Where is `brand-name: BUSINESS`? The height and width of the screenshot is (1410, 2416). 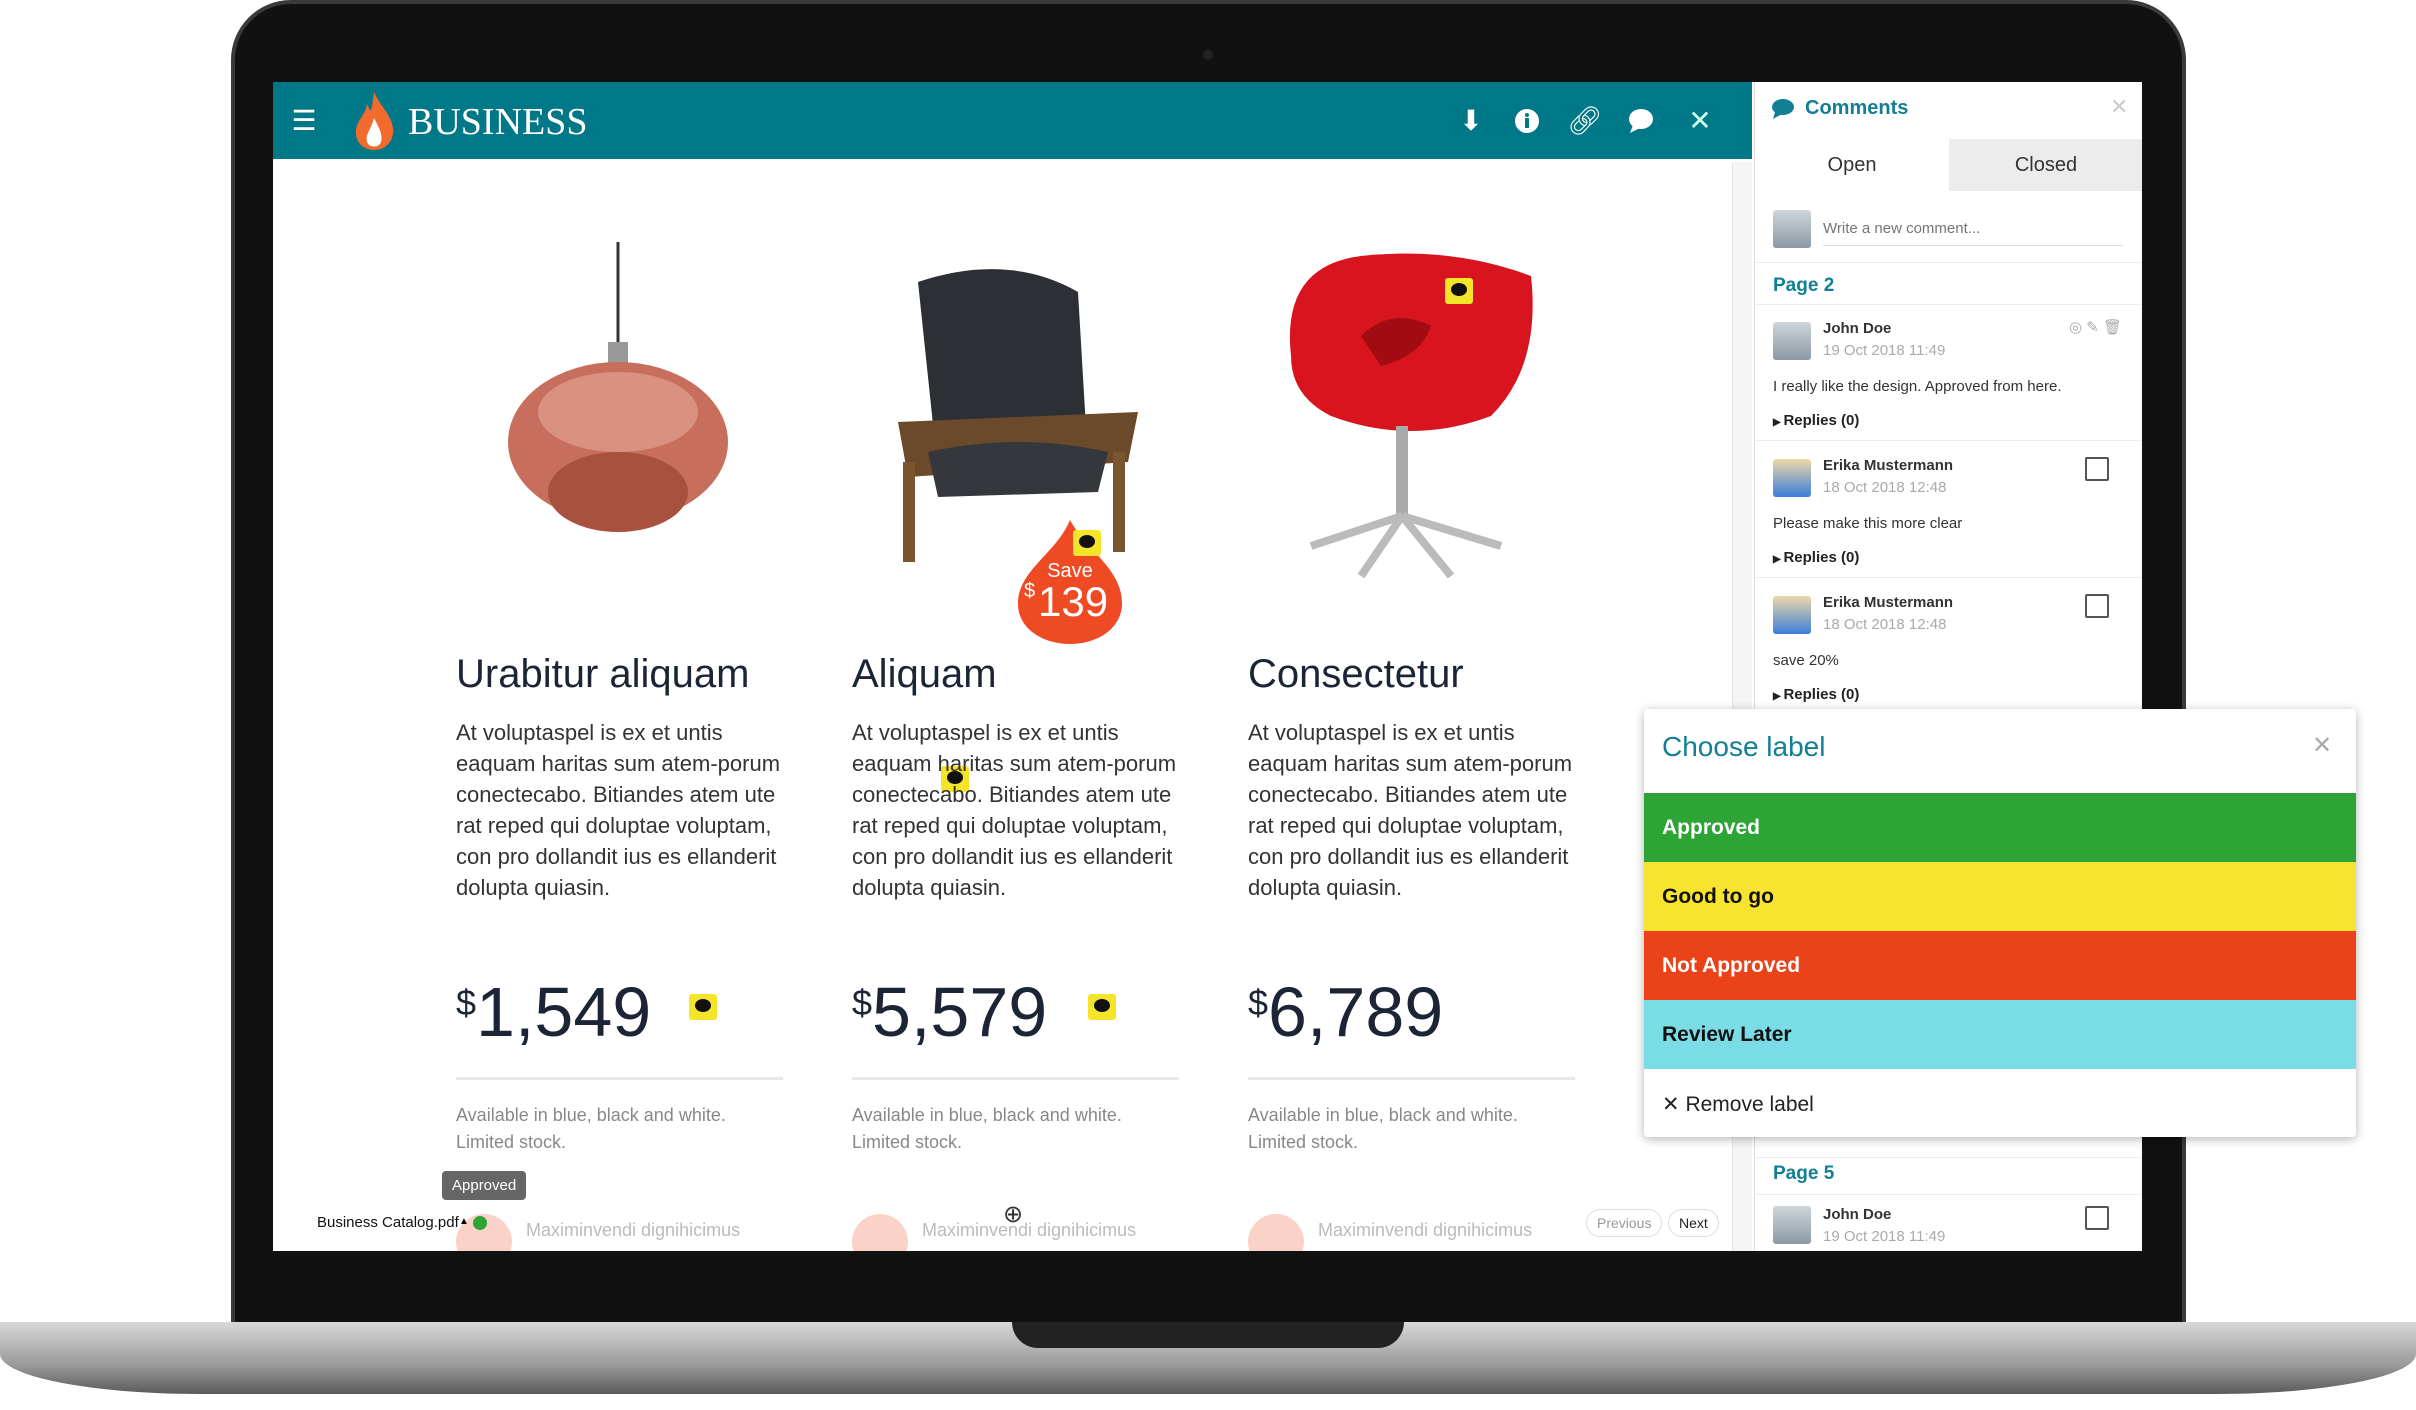 brand-name: BUSINESS is located at coordinates (498, 122).